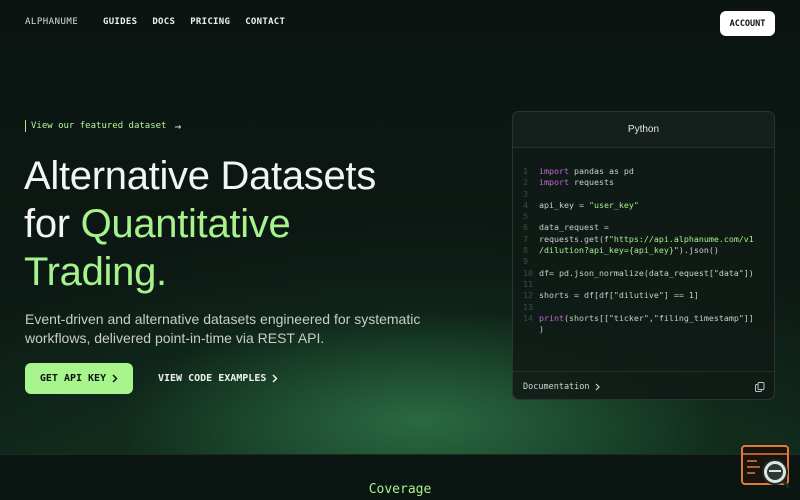  Describe the element at coordinates (525, 227) in the screenshot. I see `line-number: 6` at that location.